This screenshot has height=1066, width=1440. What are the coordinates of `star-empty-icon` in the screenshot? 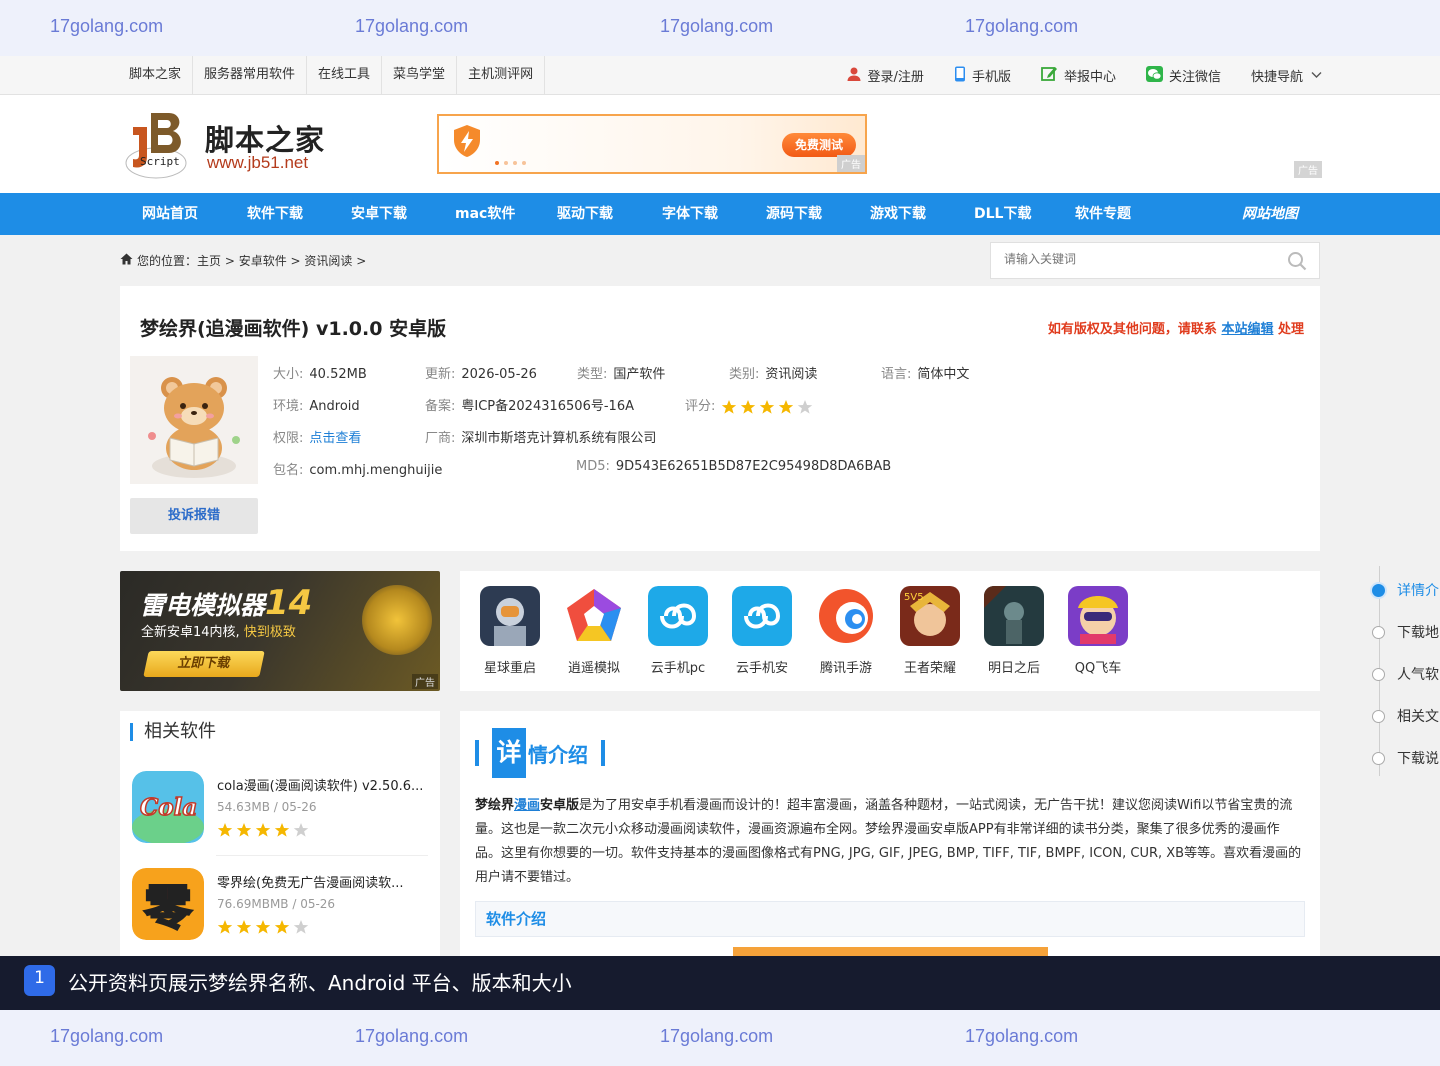 It's located at (805, 406).